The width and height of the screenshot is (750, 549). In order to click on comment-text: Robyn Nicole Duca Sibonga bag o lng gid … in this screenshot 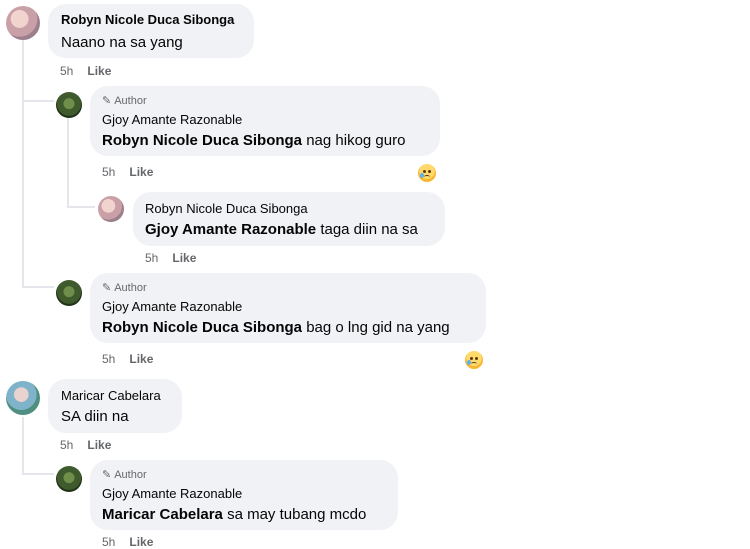, I will do `click(276, 327)`.